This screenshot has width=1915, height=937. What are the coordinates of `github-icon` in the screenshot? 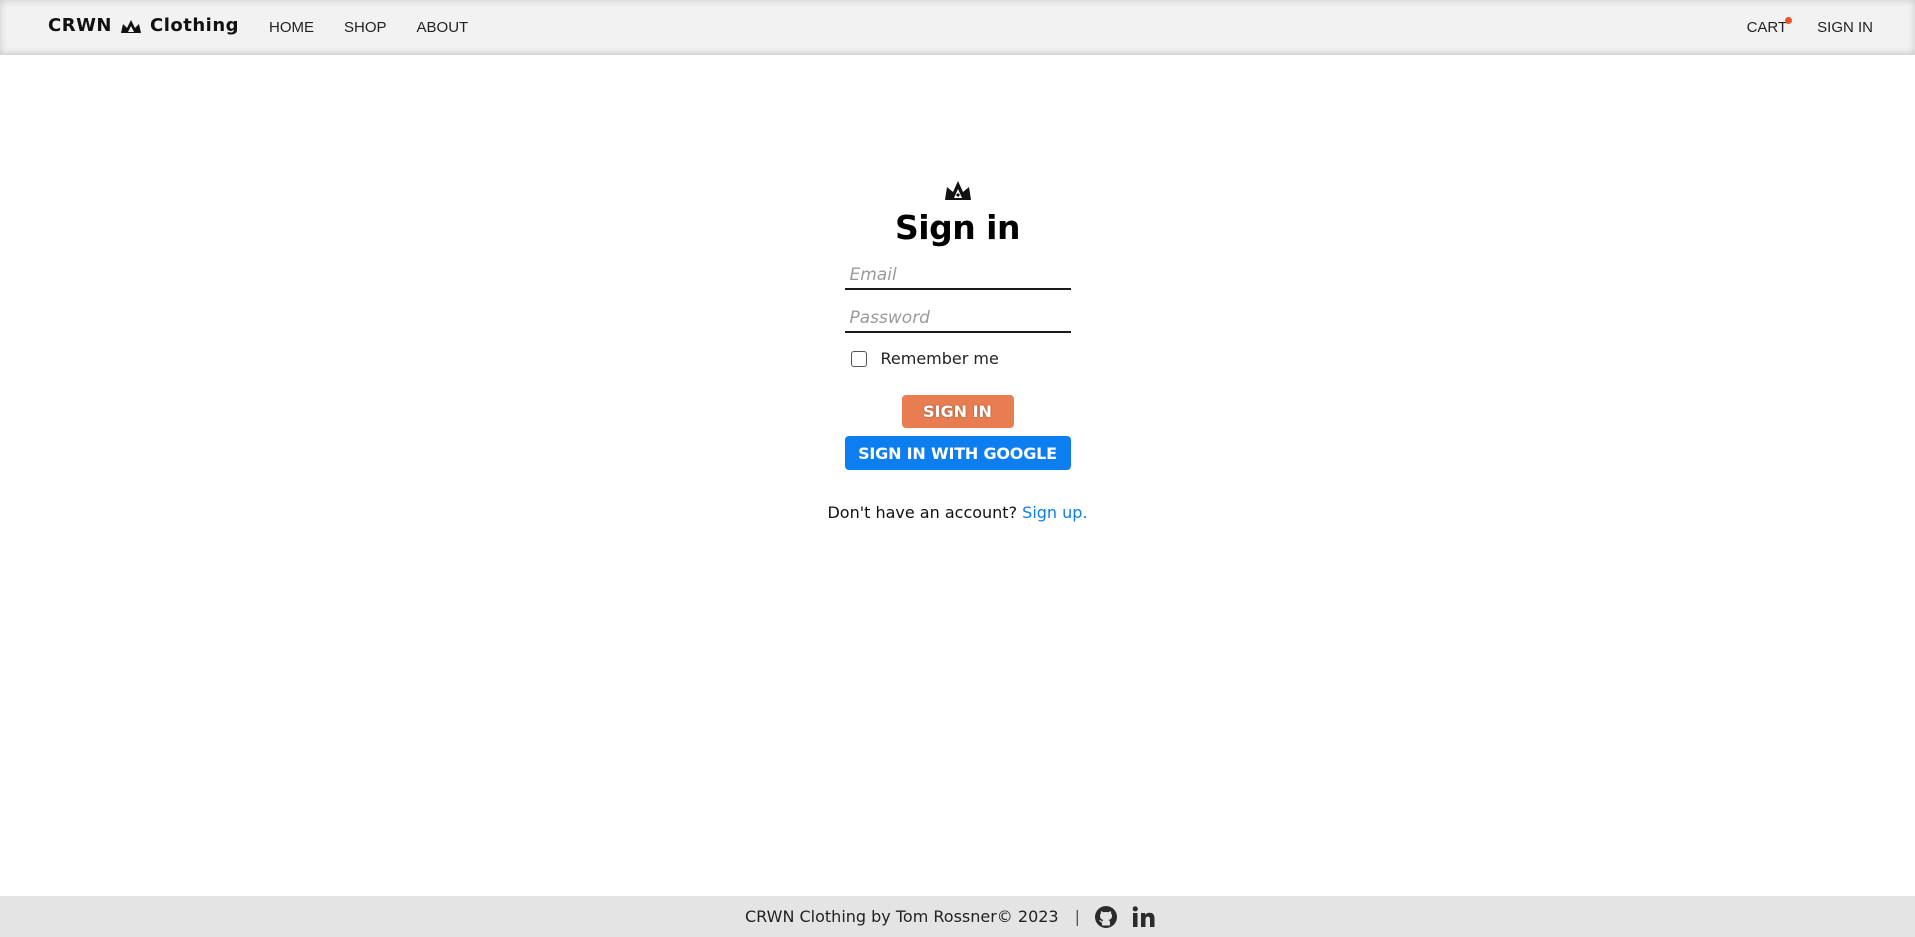 It's located at (1106, 917).